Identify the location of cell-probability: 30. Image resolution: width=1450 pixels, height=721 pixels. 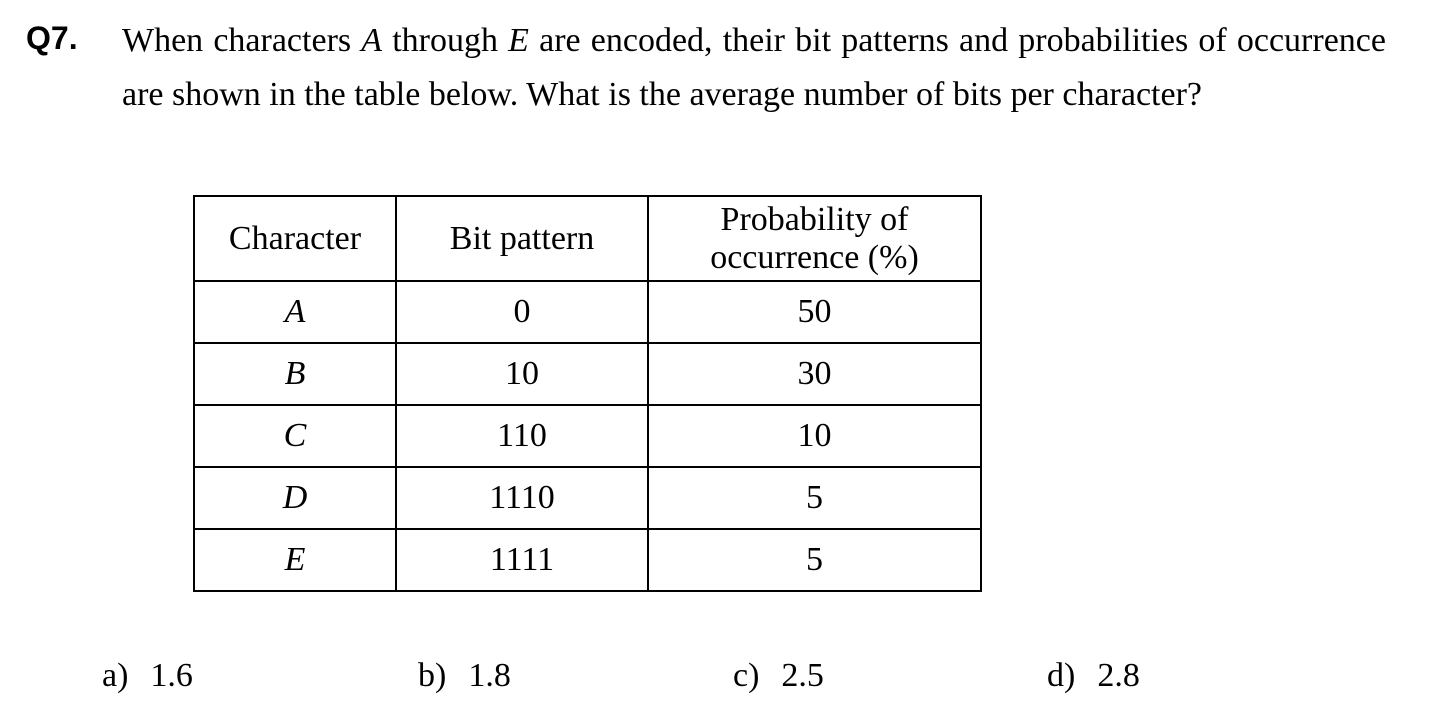
(814, 374).